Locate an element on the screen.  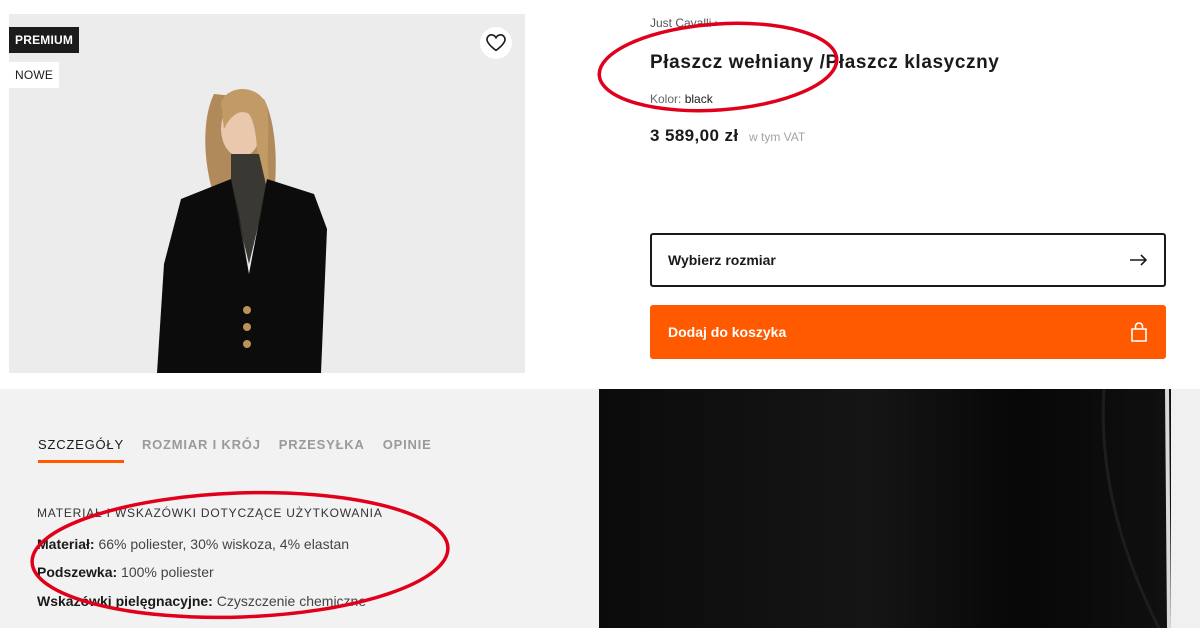
color-value: black is located at coordinates (698, 99).